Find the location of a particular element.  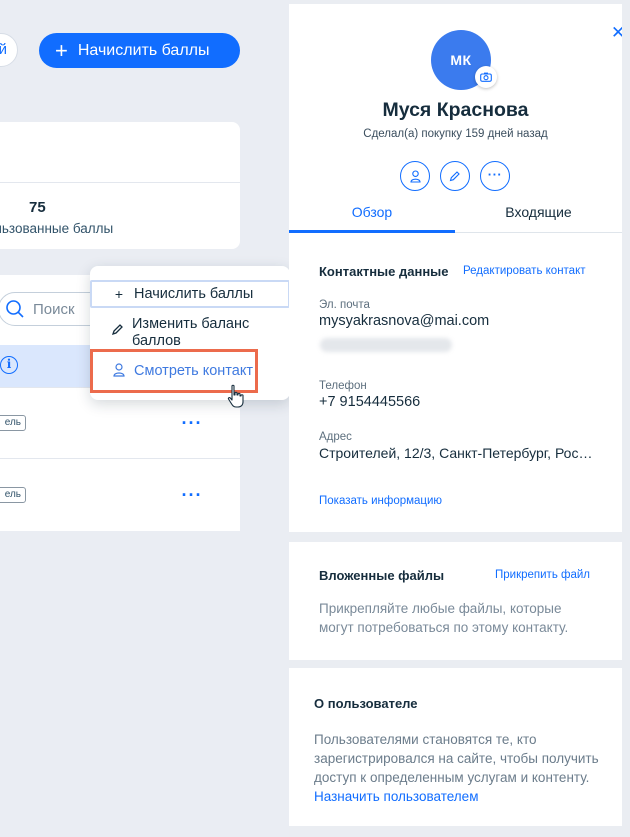

address-label: Адрес is located at coordinates (335, 437).